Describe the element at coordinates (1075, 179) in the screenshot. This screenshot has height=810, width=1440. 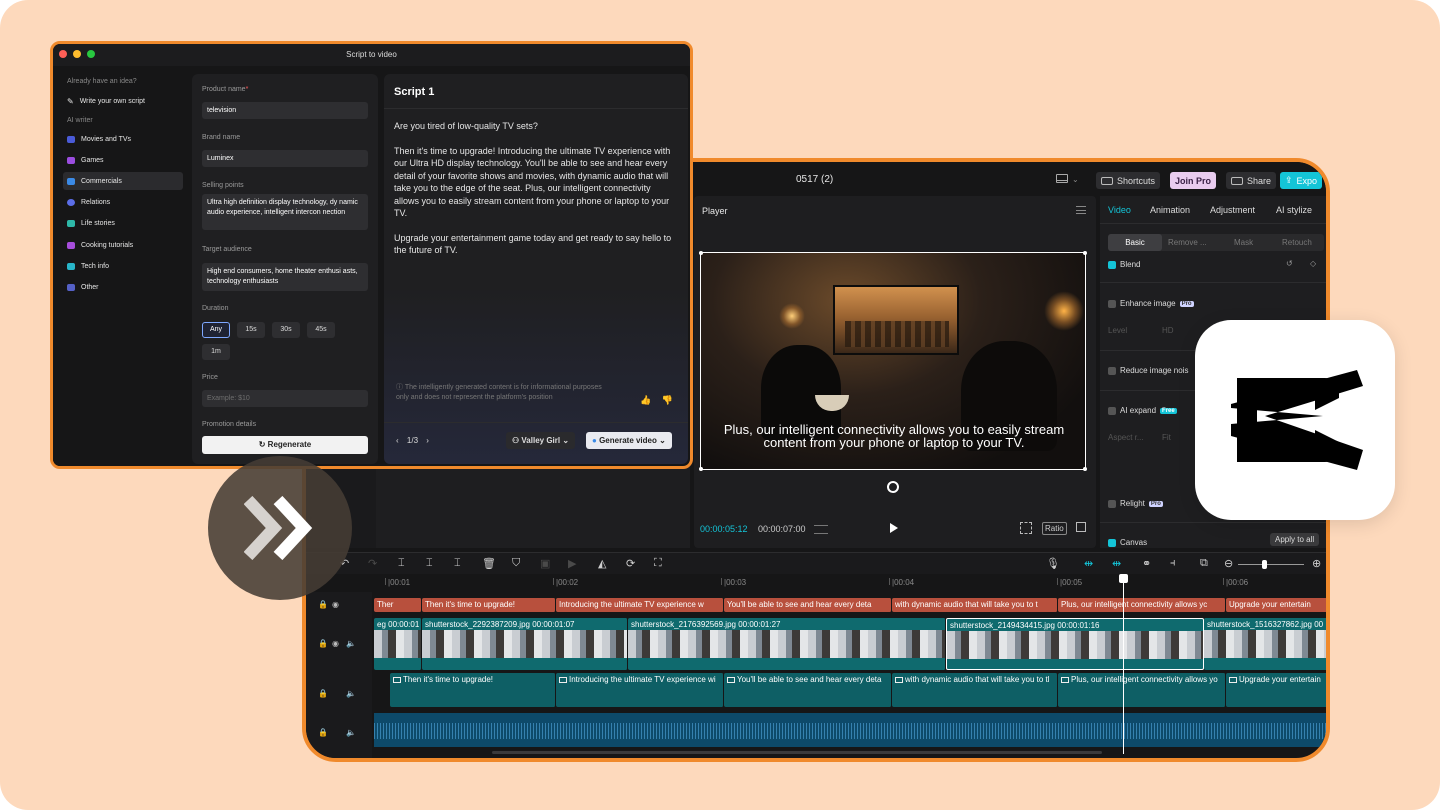
I see `chevron-down-icon: ⌄` at that location.